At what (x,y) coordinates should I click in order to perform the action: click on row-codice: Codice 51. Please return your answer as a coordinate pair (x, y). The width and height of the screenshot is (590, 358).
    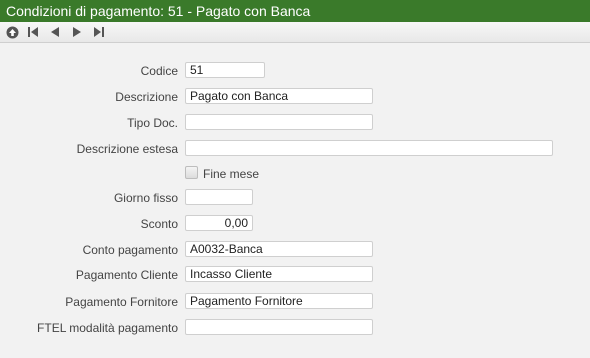
    Looking at the image, I should click on (295, 71).